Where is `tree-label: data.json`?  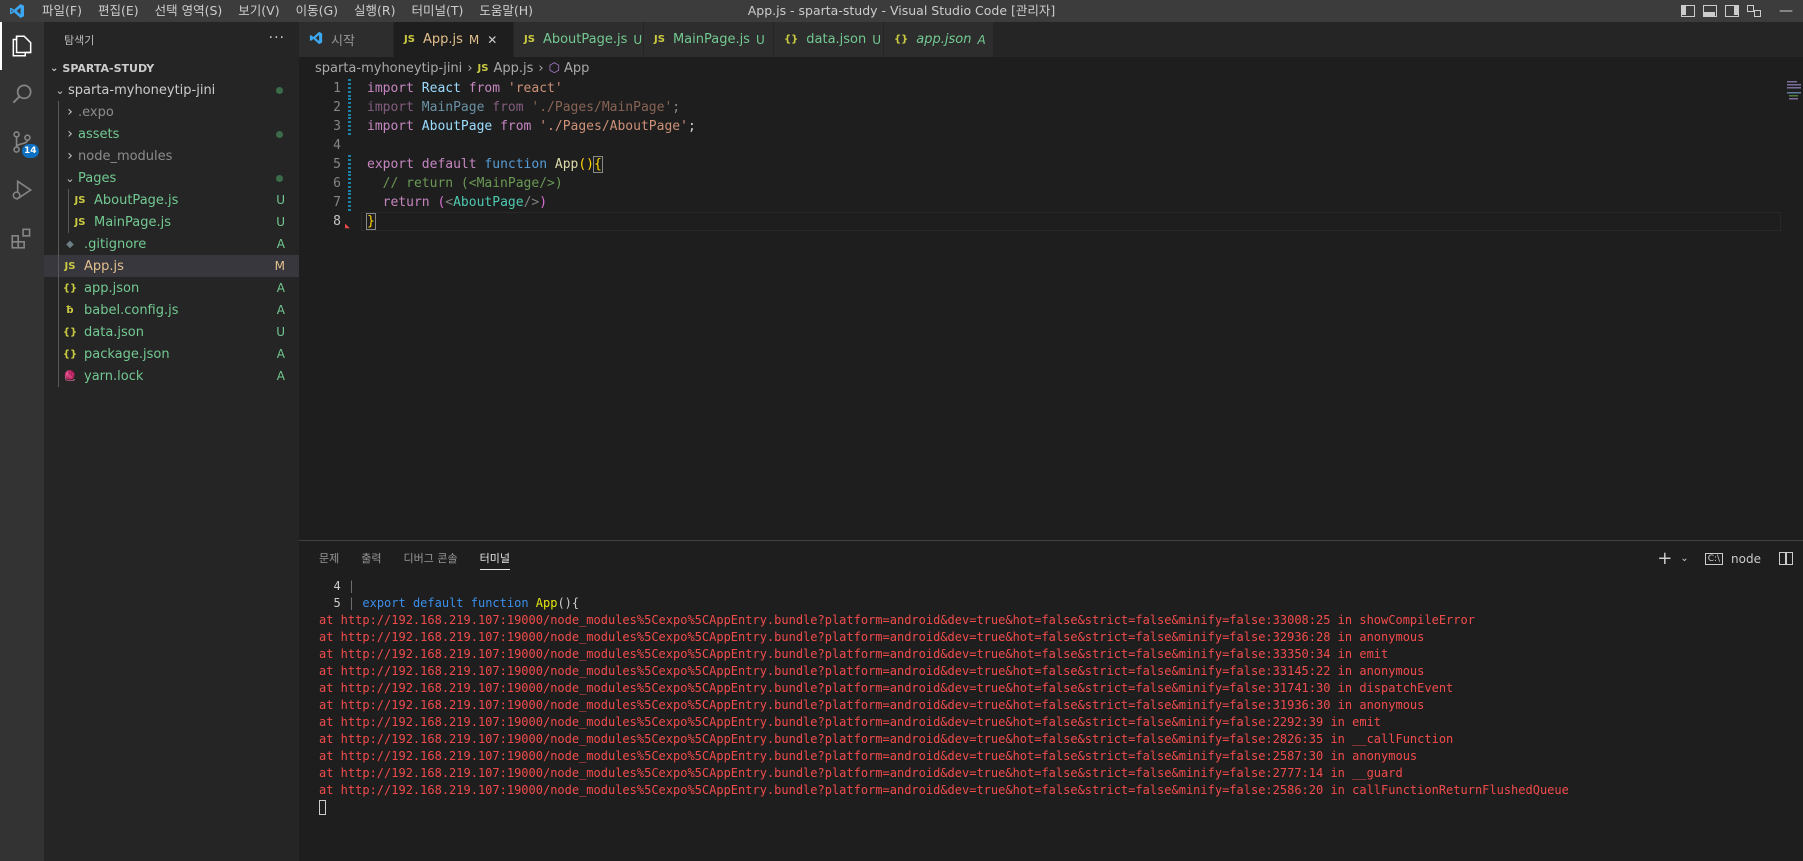 tree-label: data.json is located at coordinates (114, 332).